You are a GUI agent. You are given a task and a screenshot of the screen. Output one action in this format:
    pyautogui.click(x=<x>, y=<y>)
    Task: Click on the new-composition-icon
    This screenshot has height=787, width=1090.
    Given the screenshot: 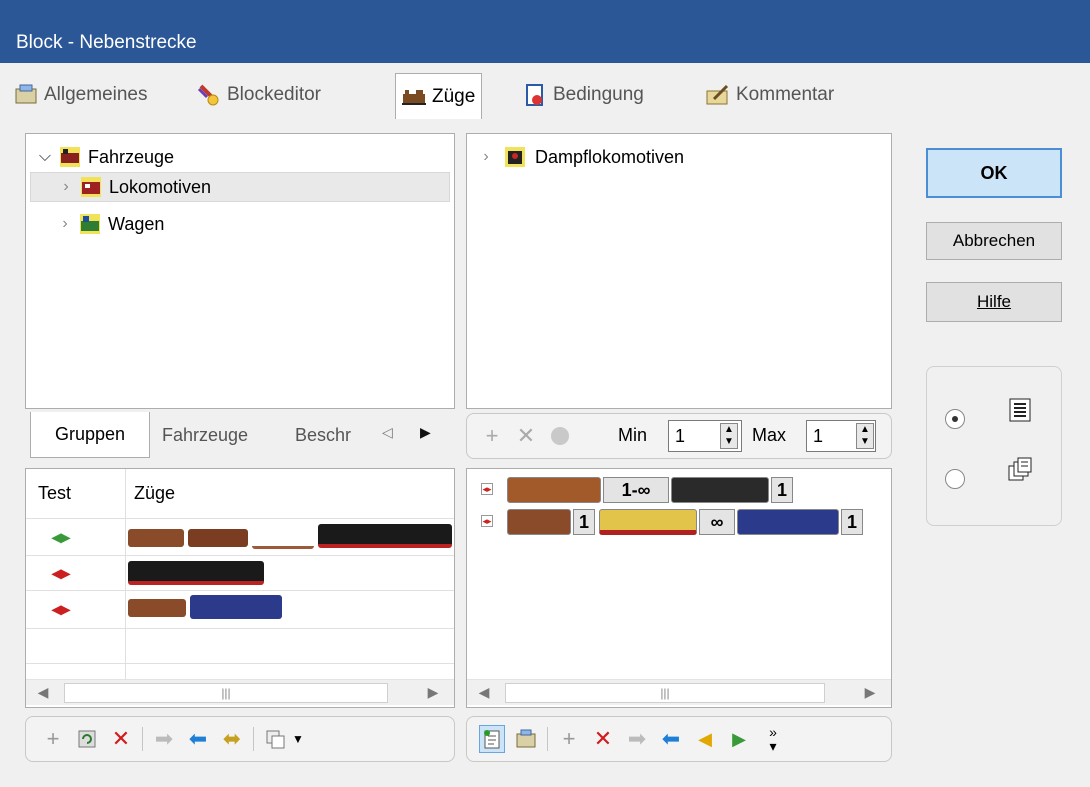 What is the action you would take?
    pyautogui.click(x=492, y=739)
    